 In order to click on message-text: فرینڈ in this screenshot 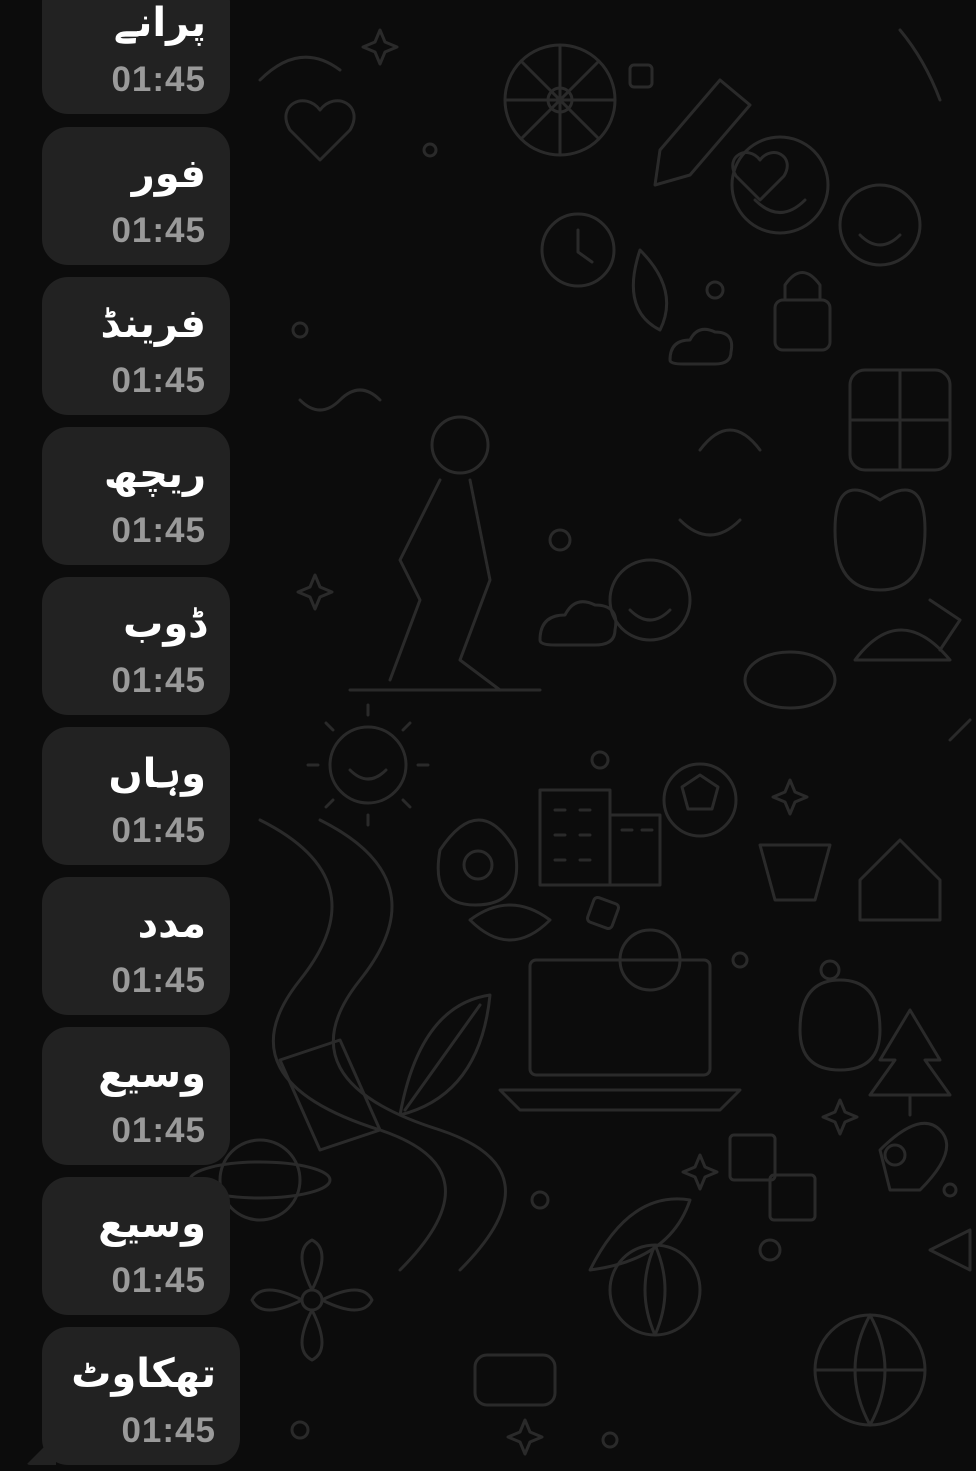, I will do `click(153, 324)`.